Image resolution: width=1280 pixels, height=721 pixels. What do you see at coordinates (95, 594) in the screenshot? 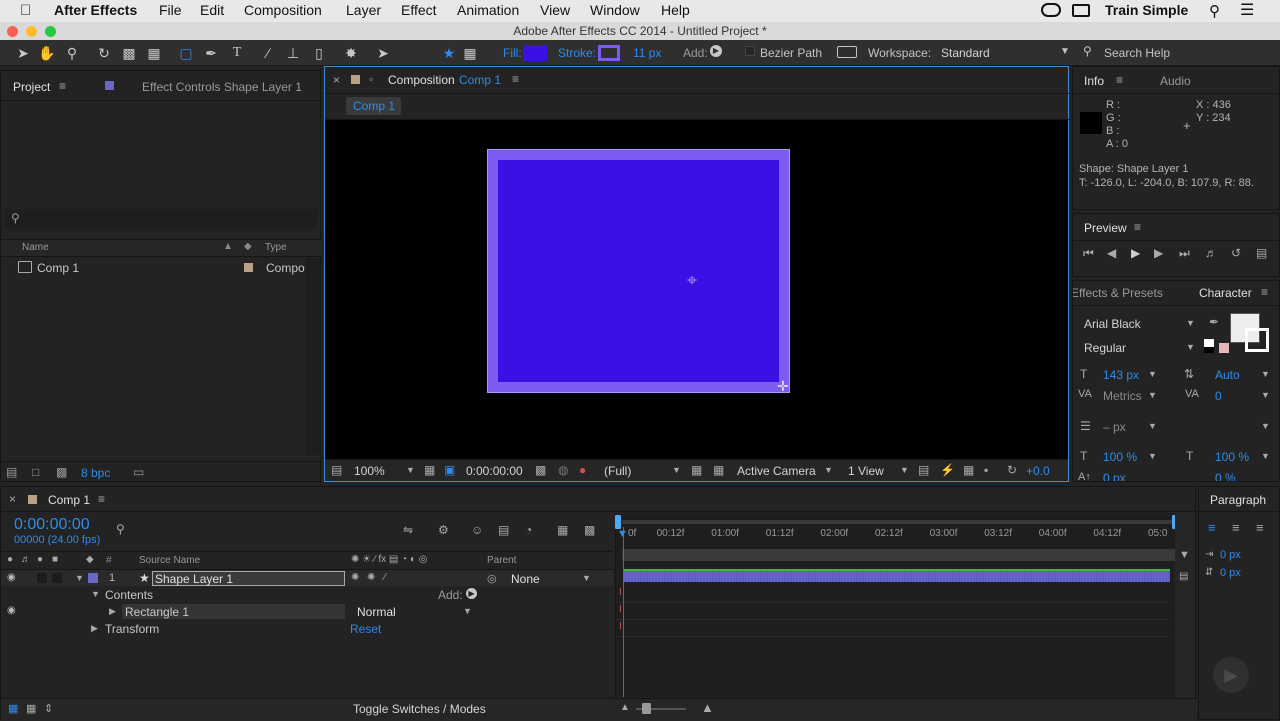
I see `expand-contents-icon: ▼` at bounding box center [95, 594].